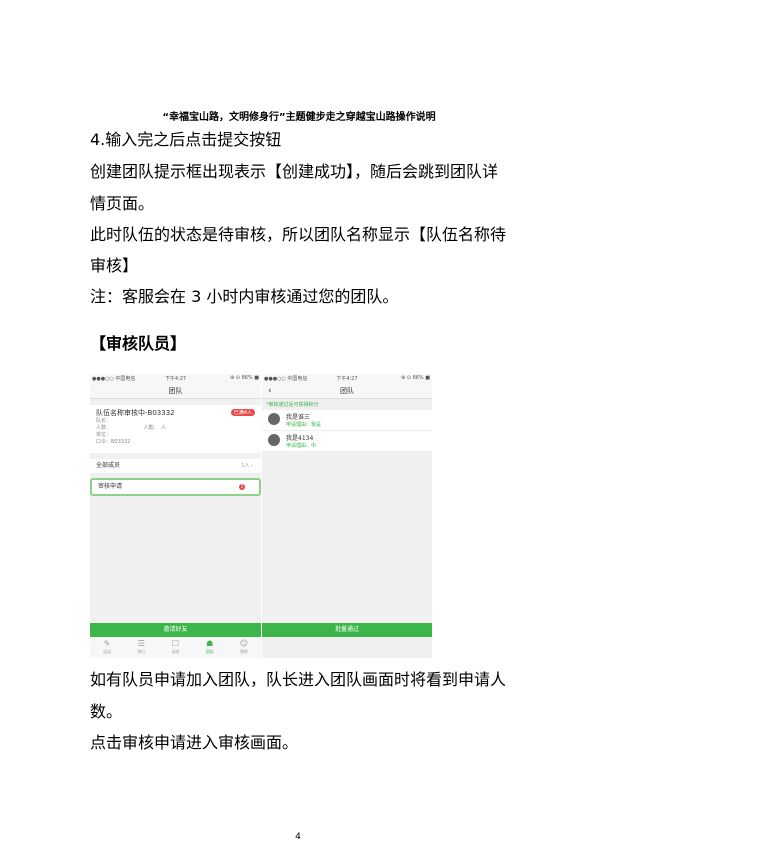  I want to click on tab-feed: ☐ 动态, so click(175, 647).